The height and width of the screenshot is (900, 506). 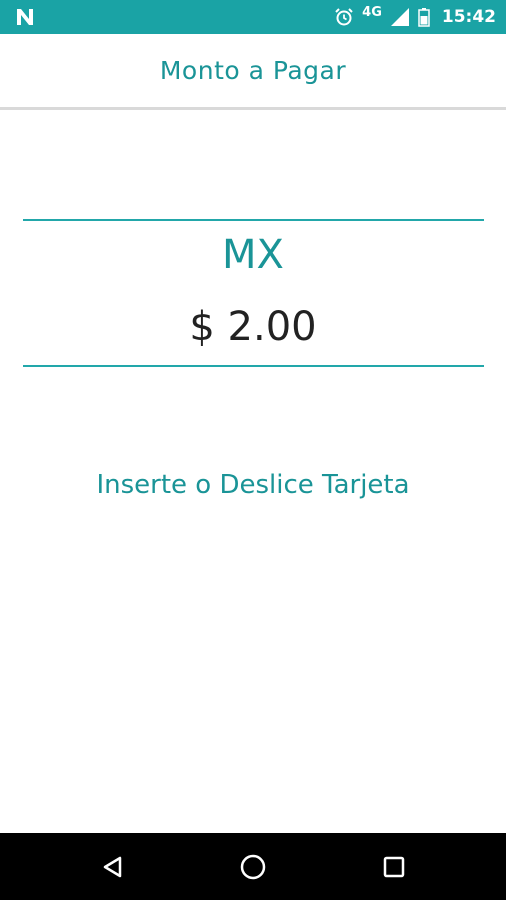 I want to click on alarm-icon, so click(x=344, y=17).